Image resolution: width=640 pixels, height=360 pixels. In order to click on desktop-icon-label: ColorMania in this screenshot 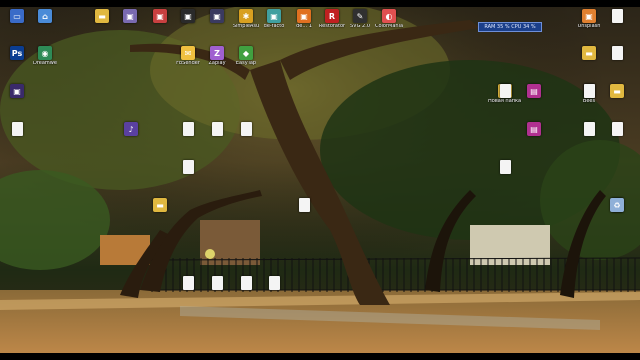, I will do `click(389, 26)`.